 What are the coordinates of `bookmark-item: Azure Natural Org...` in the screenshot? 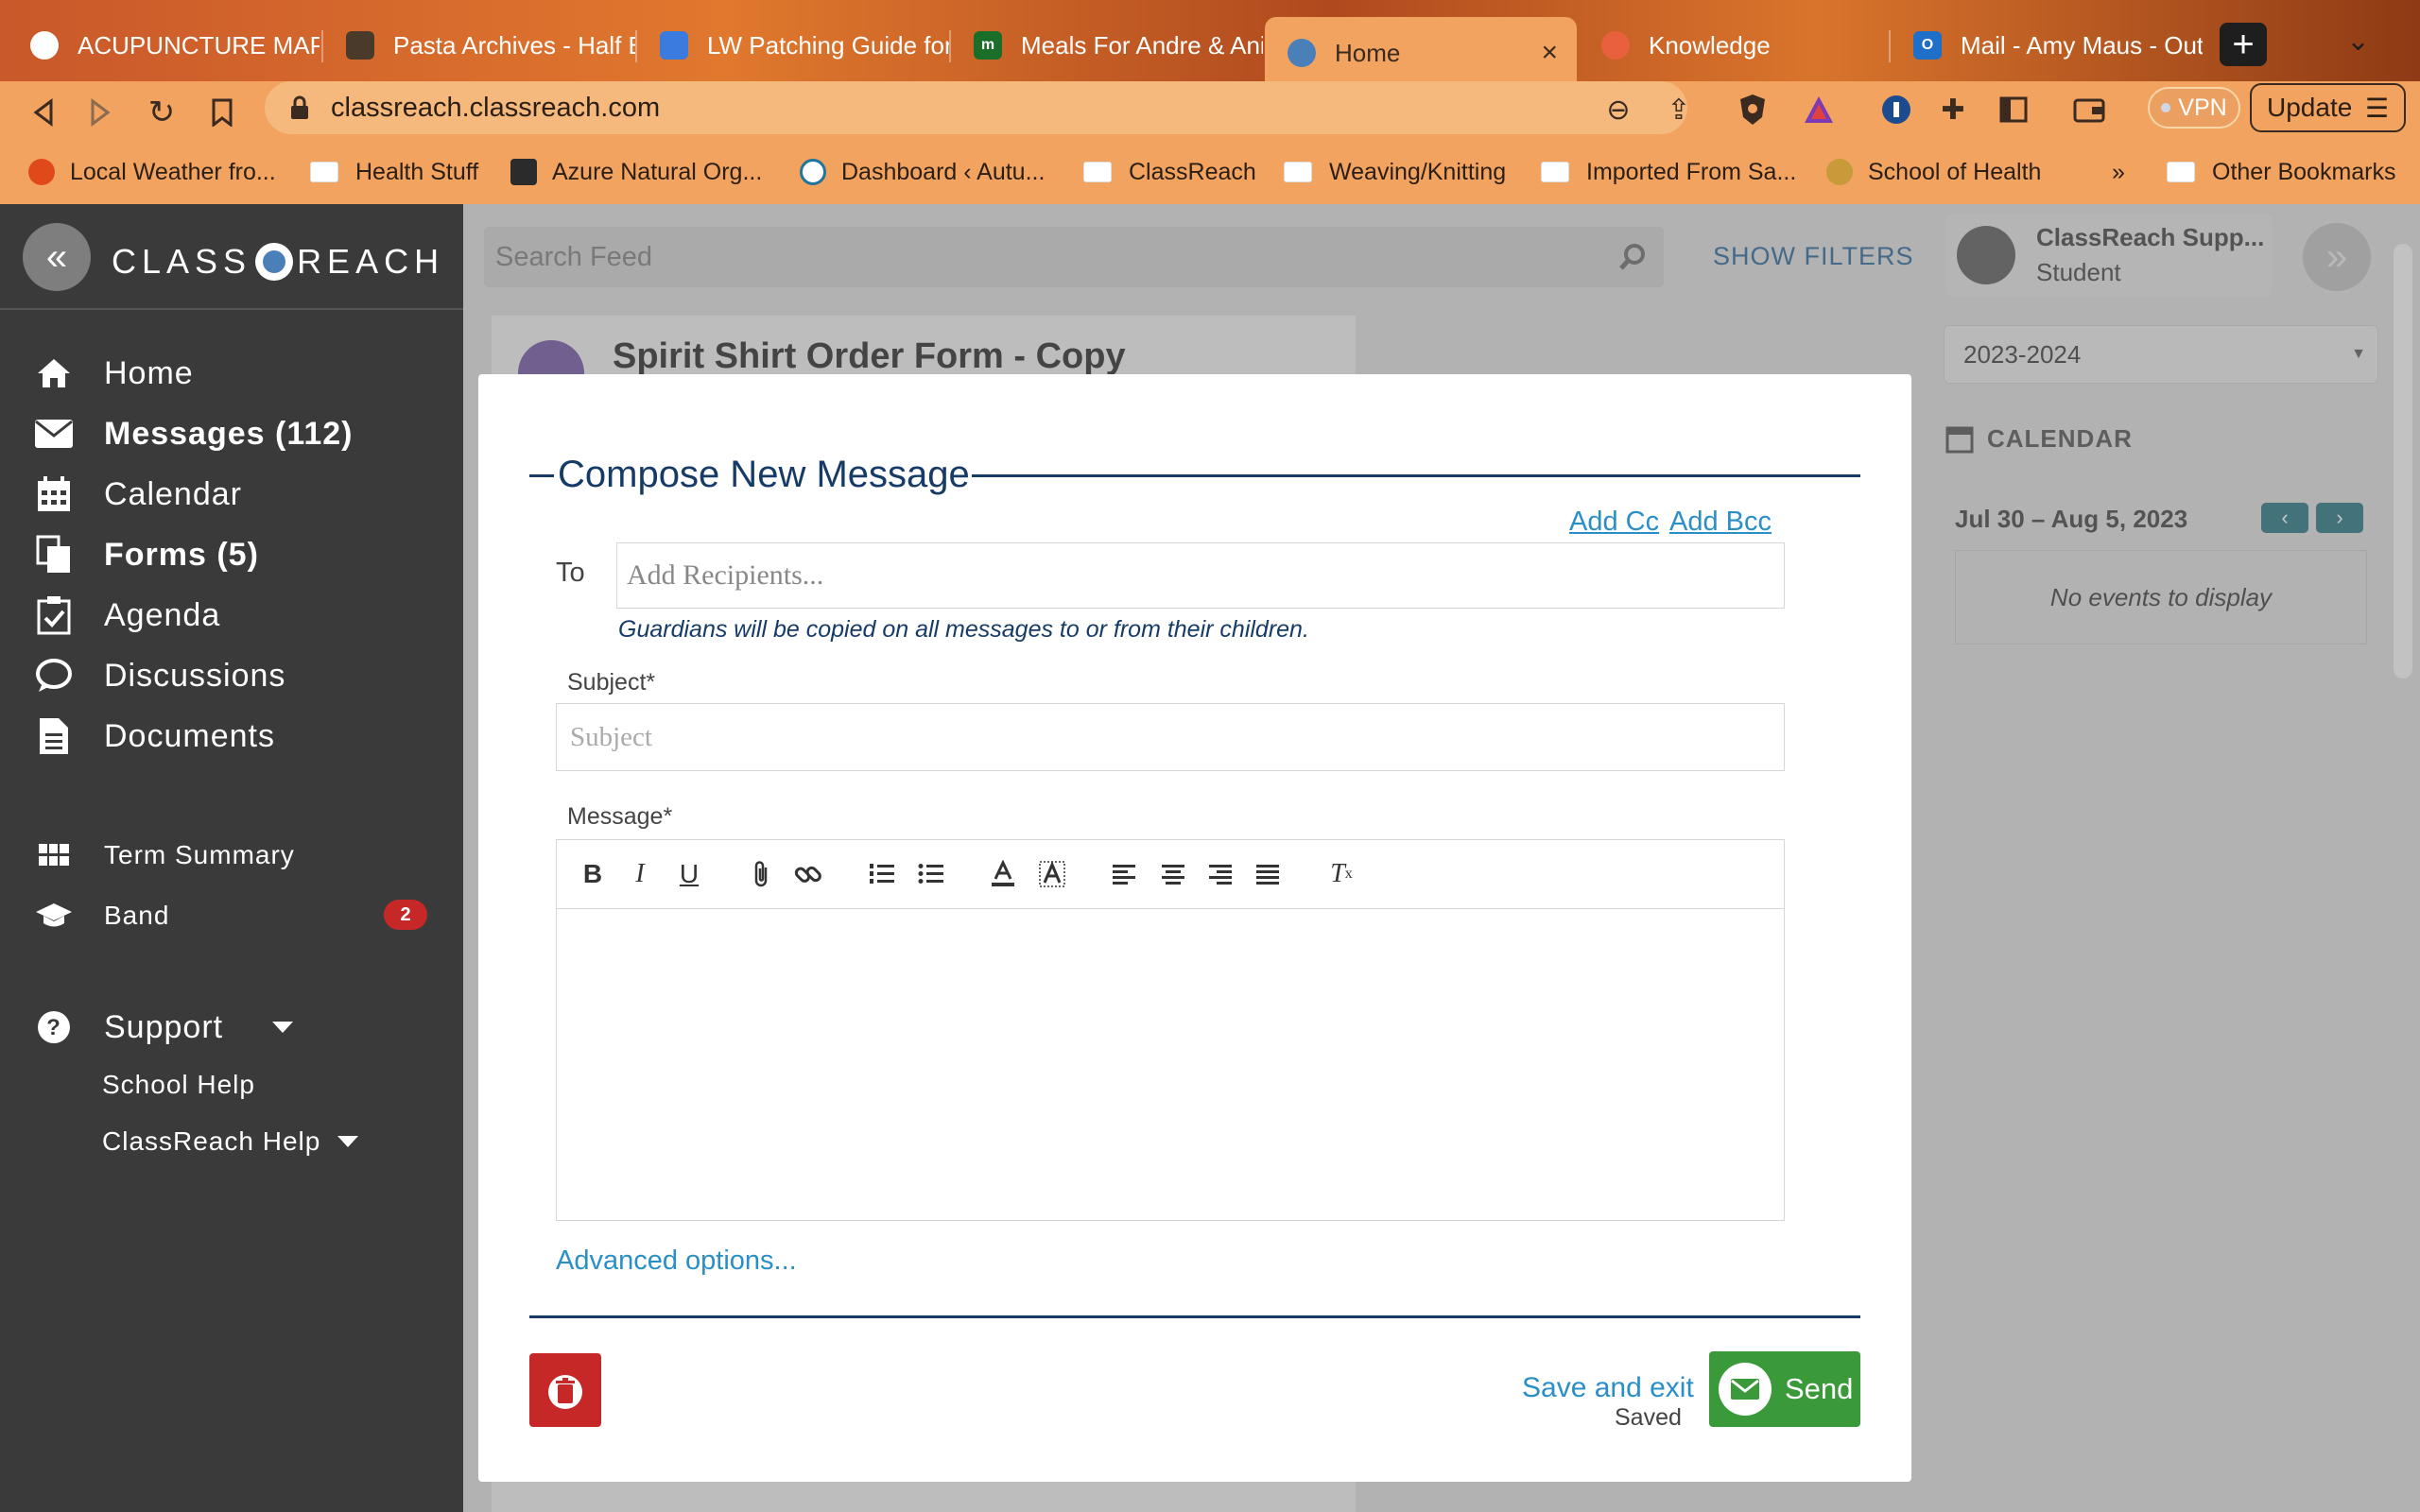 It's located at (636, 172).